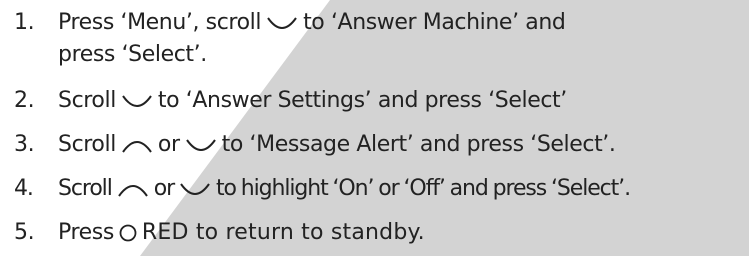 The height and width of the screenshot is (256, 749). What do you see at coordinates (24, 144) in the screenshot?
I see `step-number: 3.` at bounding box center [24, 144].